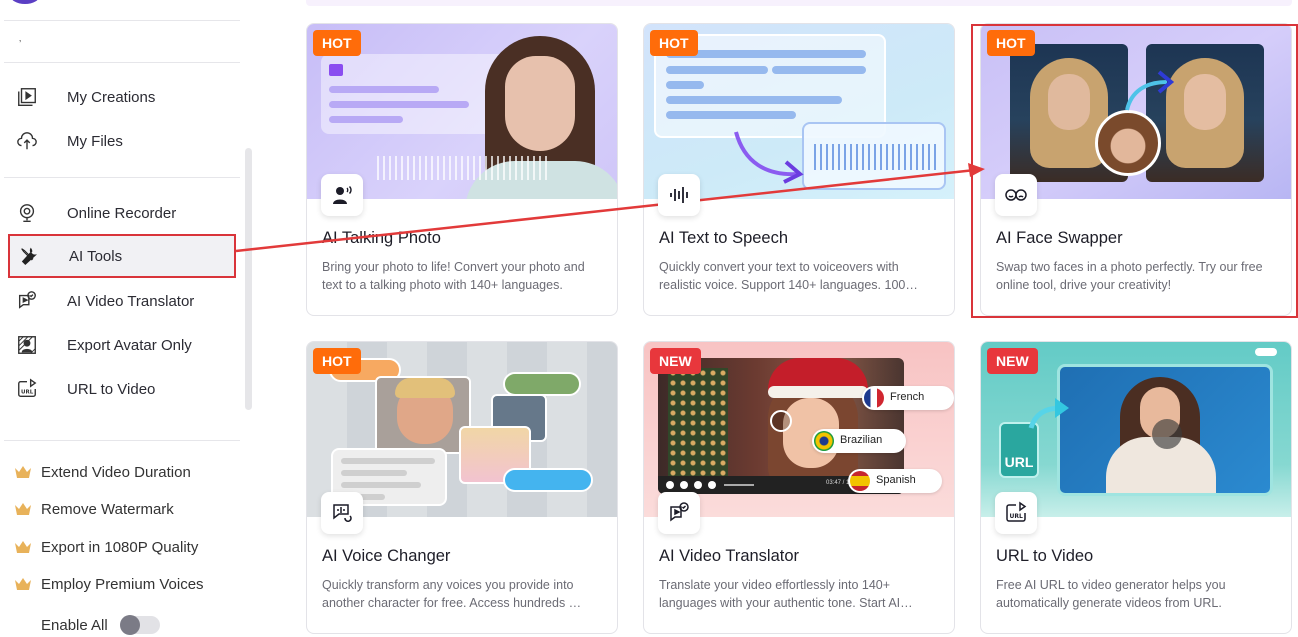 The image size is (1298, 637). Describe the element at coordinates (36, 213) in the screenshot. I see `webcam-icon` at that location.